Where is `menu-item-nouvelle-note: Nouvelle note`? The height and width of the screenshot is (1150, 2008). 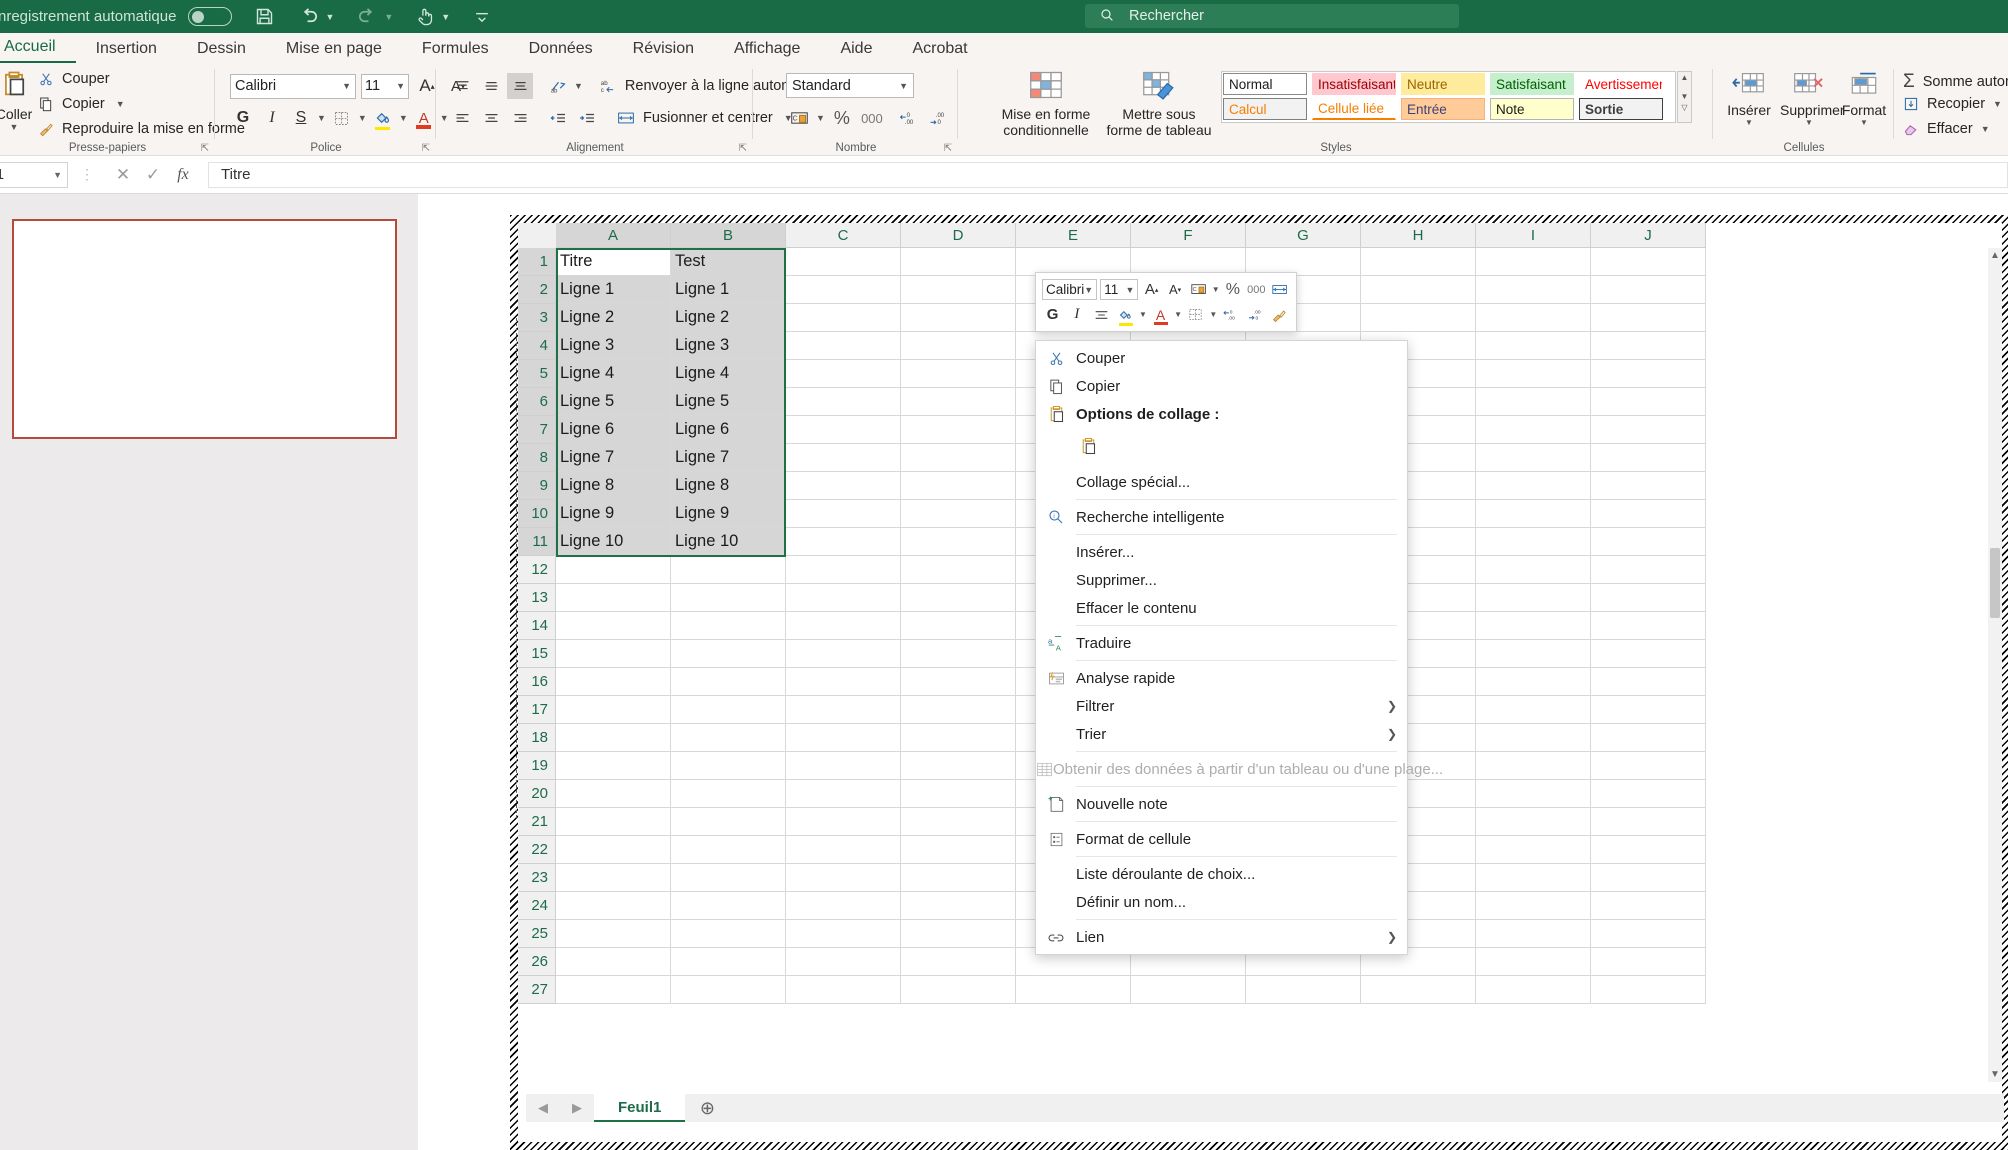
menu-item-nouvelle-note: Nouvelle note is located at coordinates (1221, 804).